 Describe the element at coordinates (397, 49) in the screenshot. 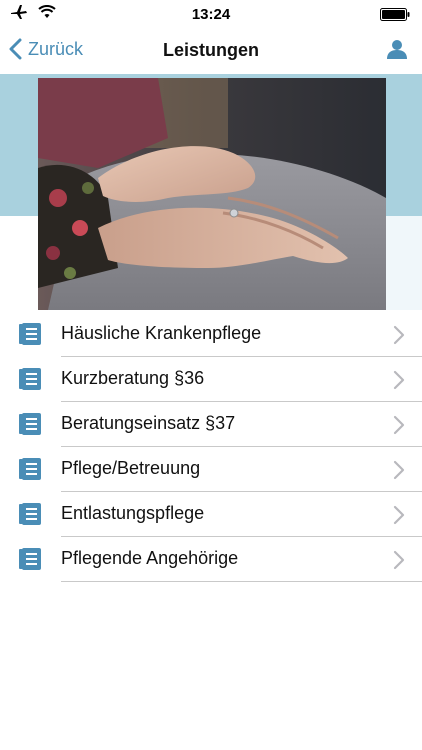

I see `person-icon` at that location.